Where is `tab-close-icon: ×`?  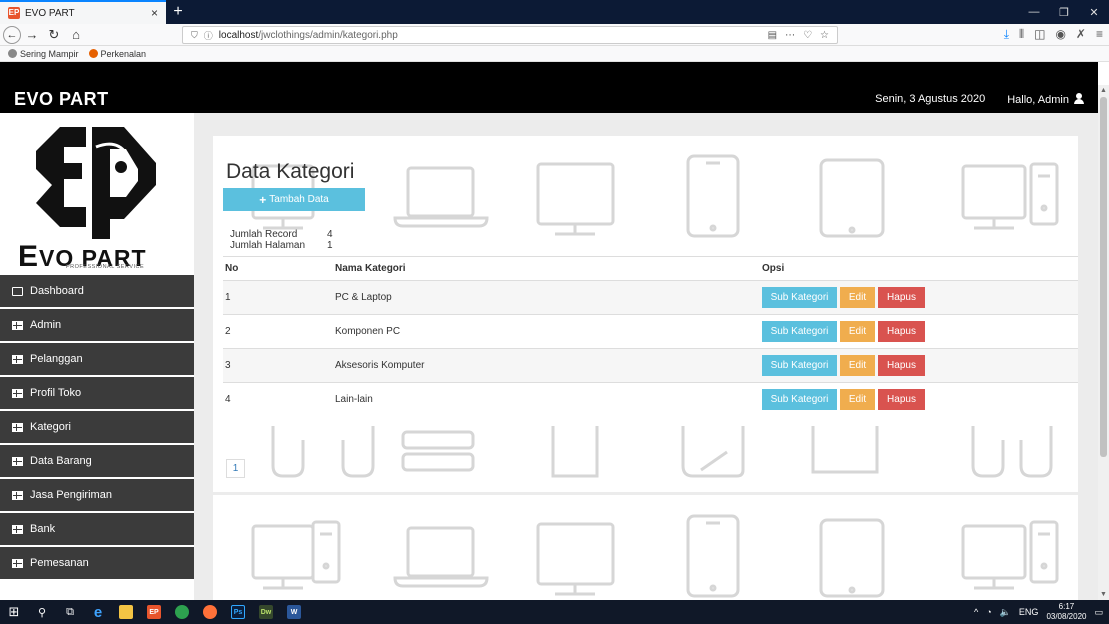
tab-close-icon: × is located at coordinates (154, 13).